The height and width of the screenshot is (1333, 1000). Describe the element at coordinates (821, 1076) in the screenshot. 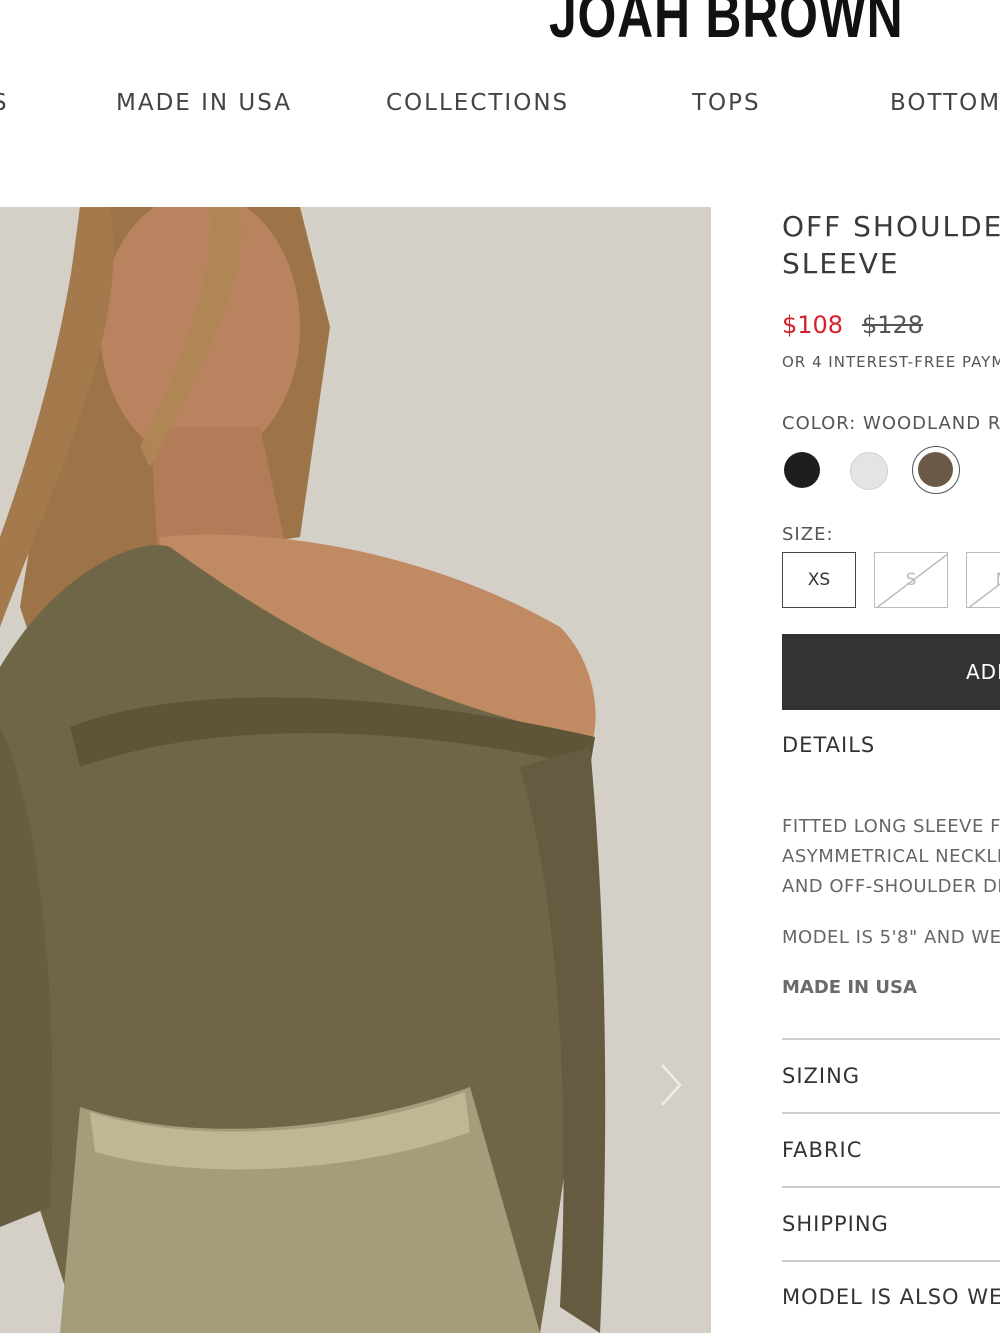

I see `accordion-sizing: SIZING` at that location.